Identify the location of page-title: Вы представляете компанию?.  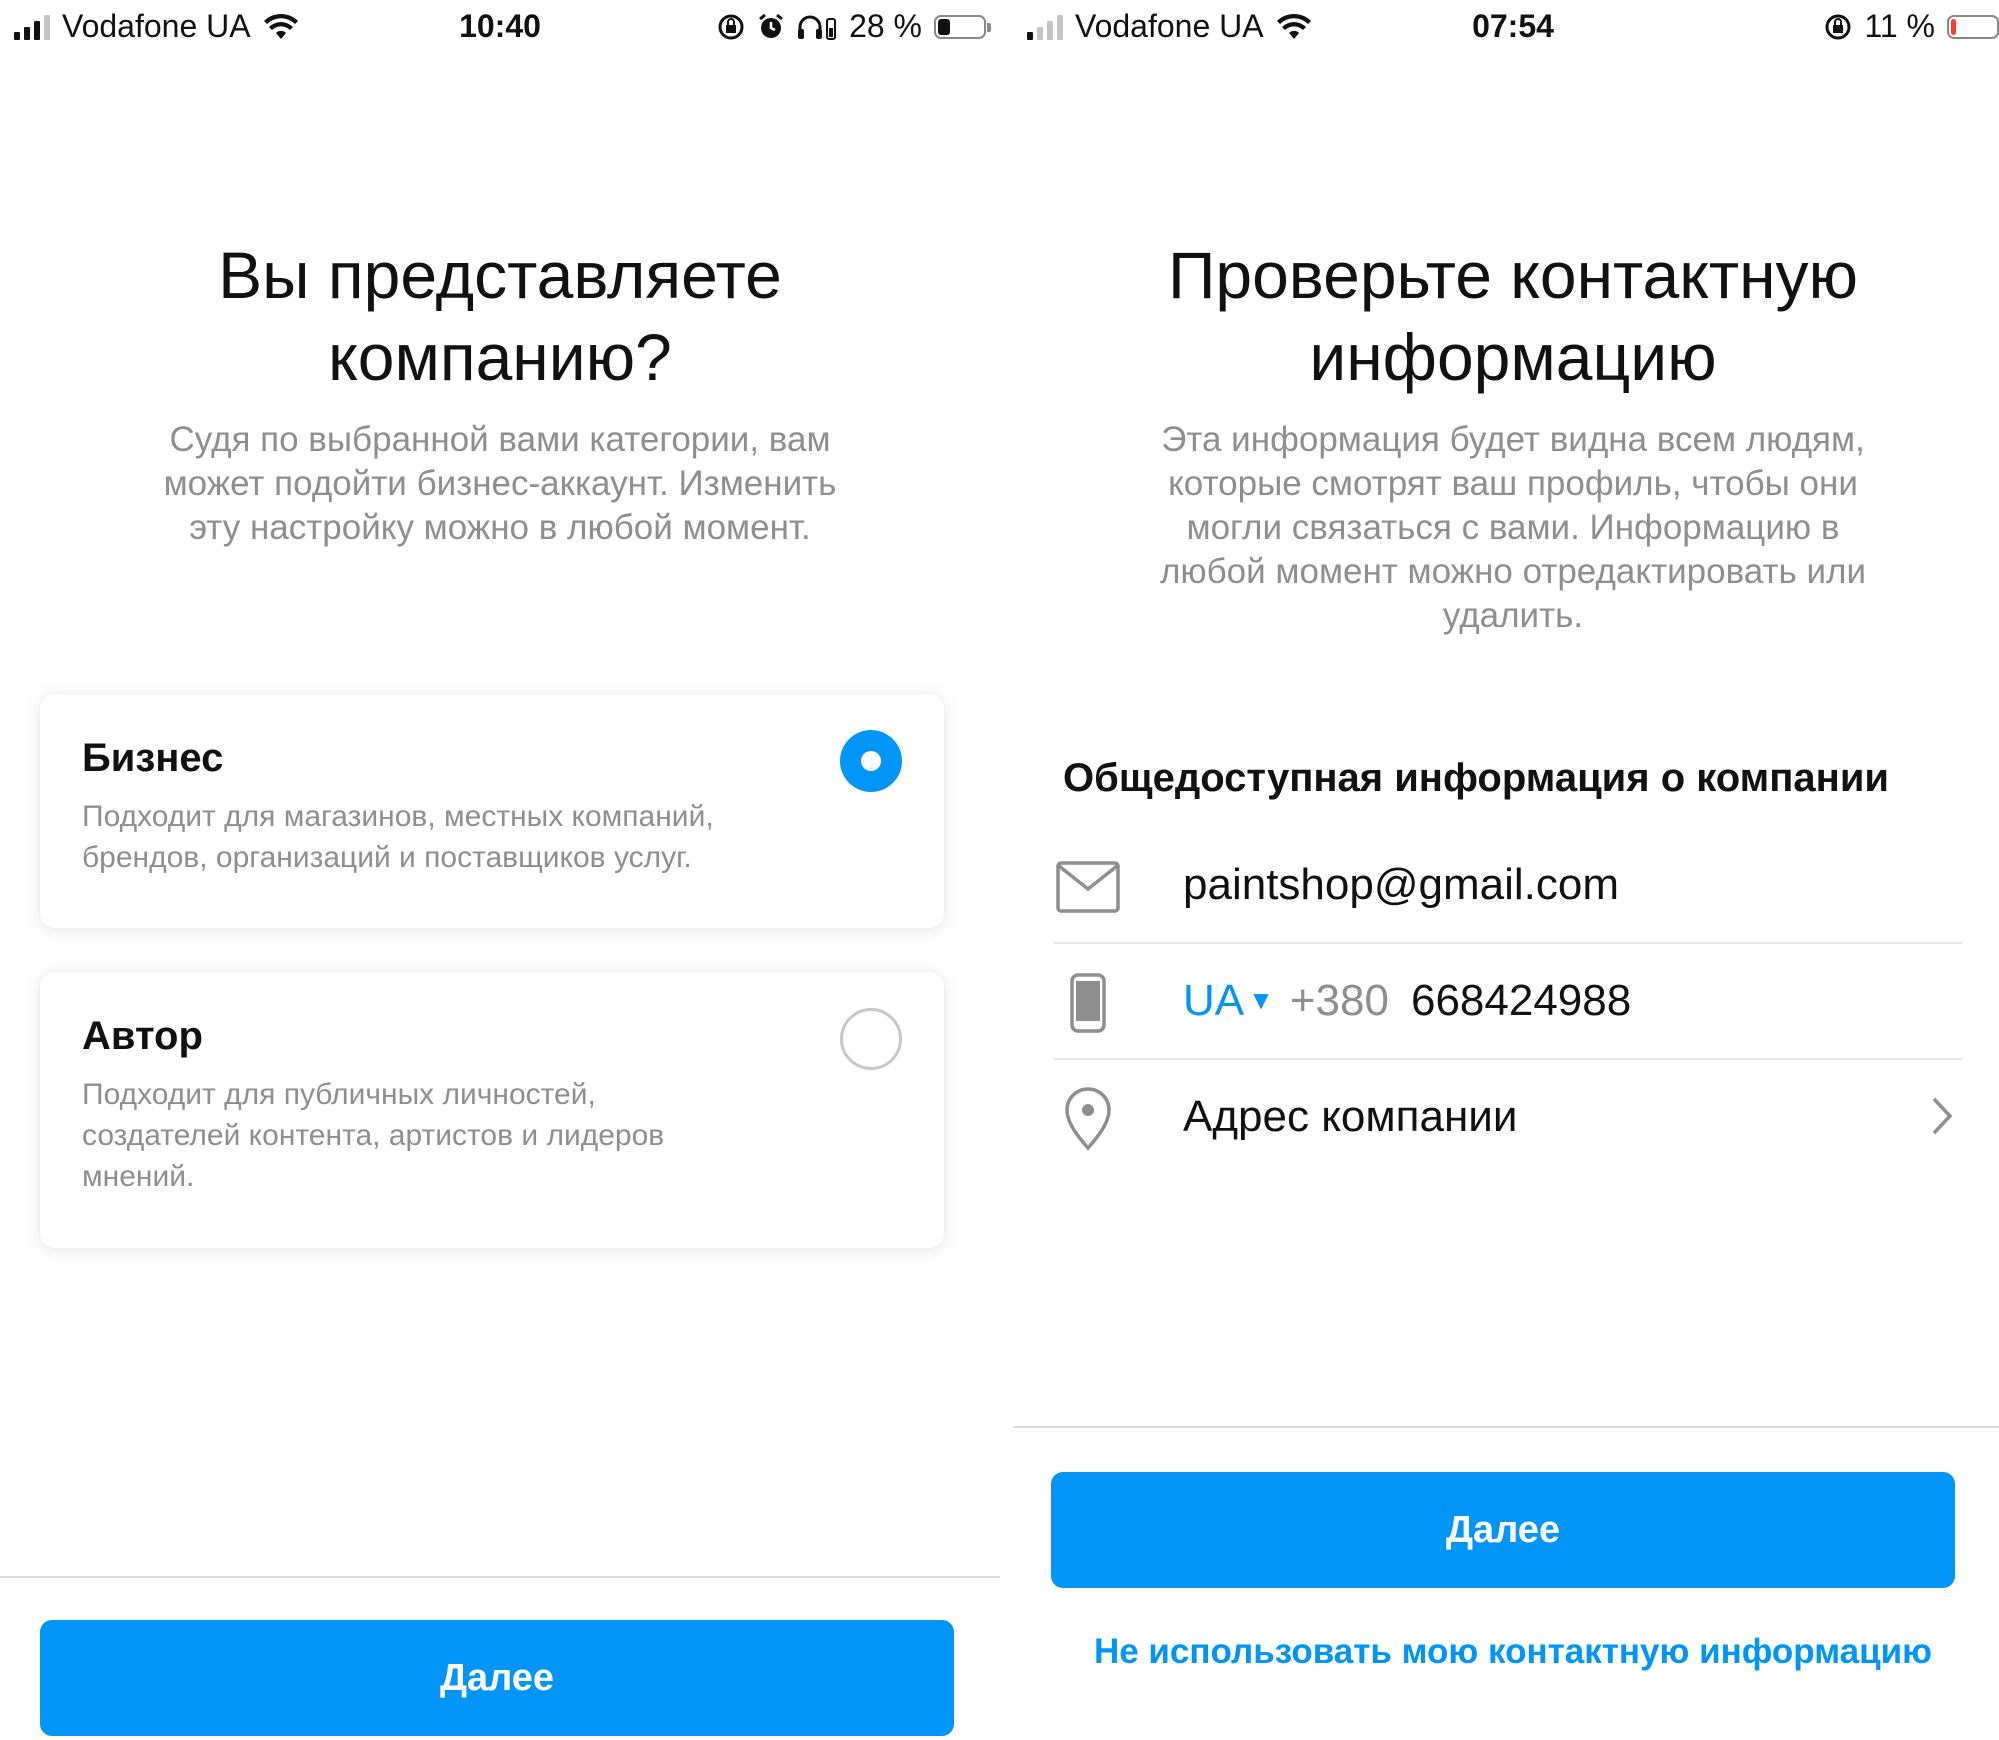
(500, 316).